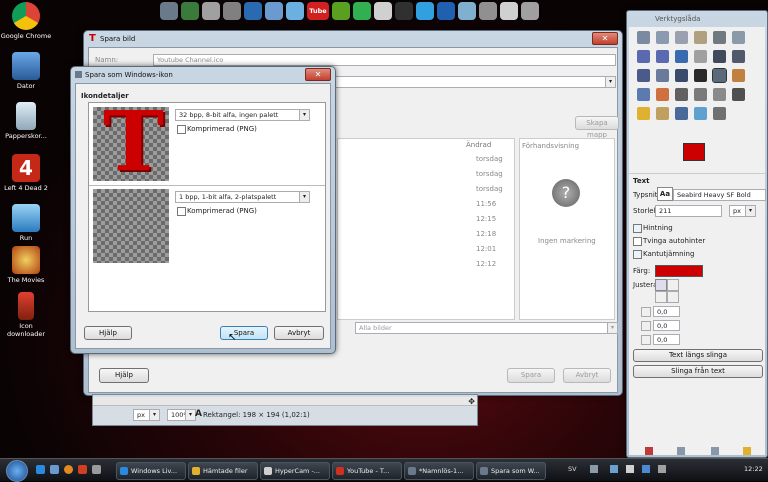 Image resolution: width=768 pixels, height=482 pixels. I want to click on navigate-icon: ✥, so click(471, 401).